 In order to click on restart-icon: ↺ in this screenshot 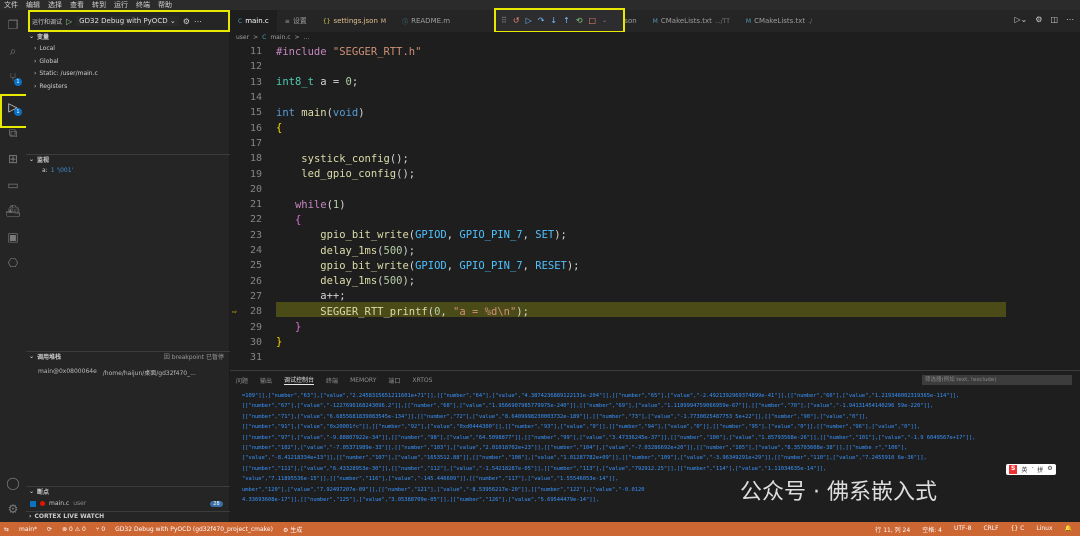, I will do `click(516, 20)`.